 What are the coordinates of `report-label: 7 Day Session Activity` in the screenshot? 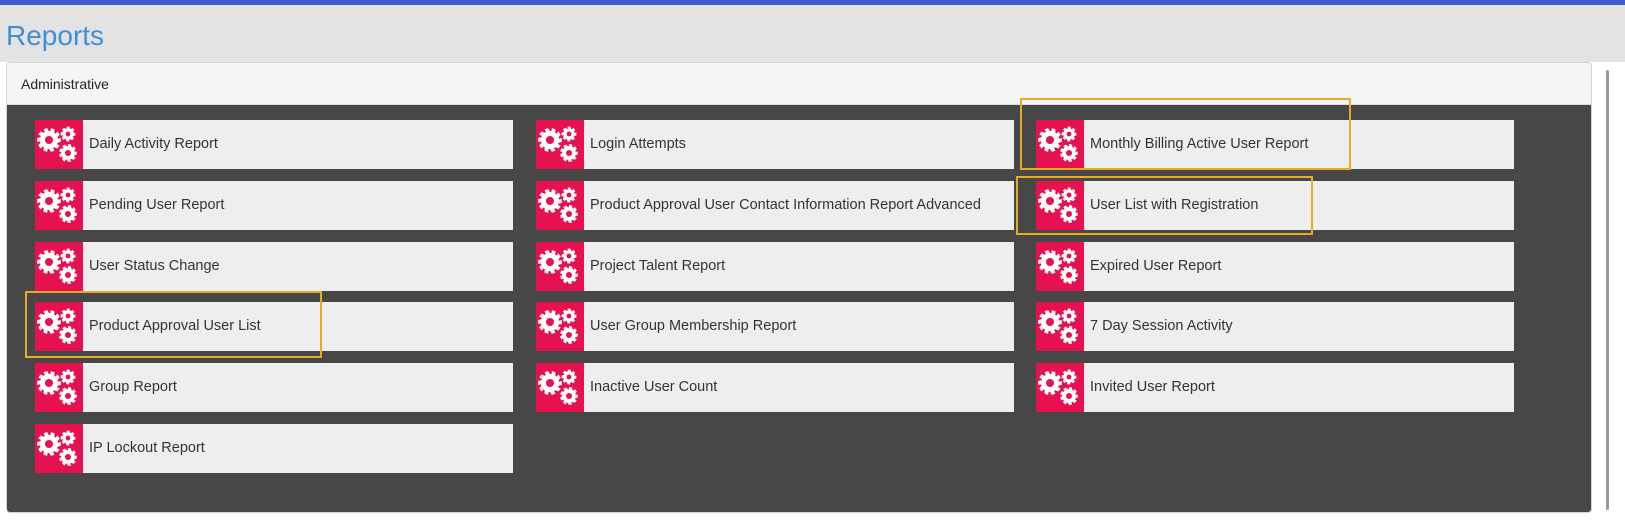 It's located at (1161, 326).